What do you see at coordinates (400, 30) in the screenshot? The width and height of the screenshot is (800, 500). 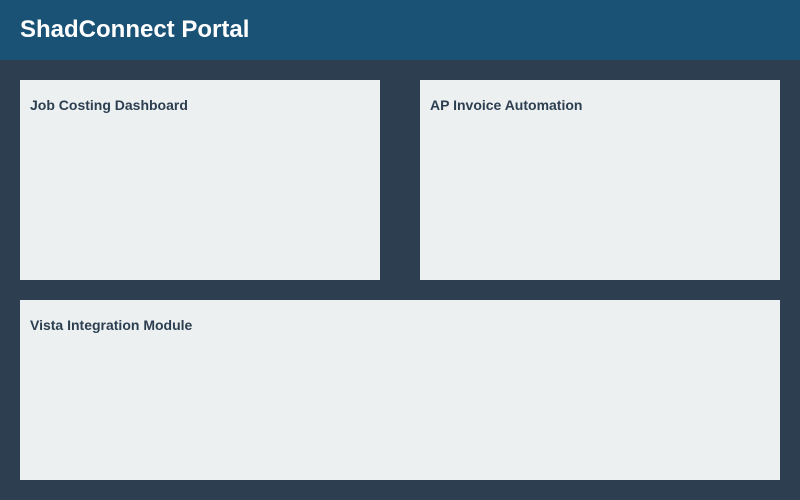 I see `app-header: ShadConnect Portal` at bounding box center [400, 30].